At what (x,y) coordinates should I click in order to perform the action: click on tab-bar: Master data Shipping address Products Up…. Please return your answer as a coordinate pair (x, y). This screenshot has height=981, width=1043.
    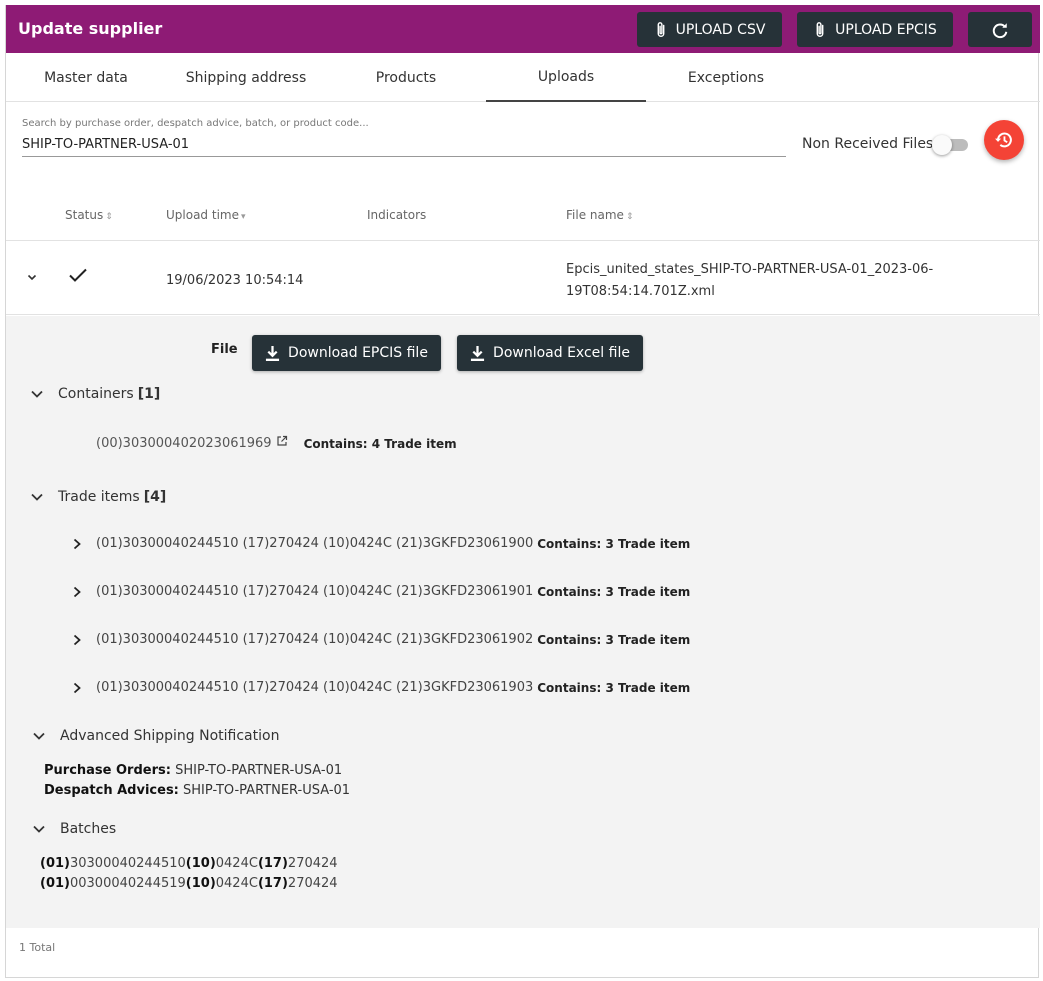
    Looking at the image, I should click on (523, 77).